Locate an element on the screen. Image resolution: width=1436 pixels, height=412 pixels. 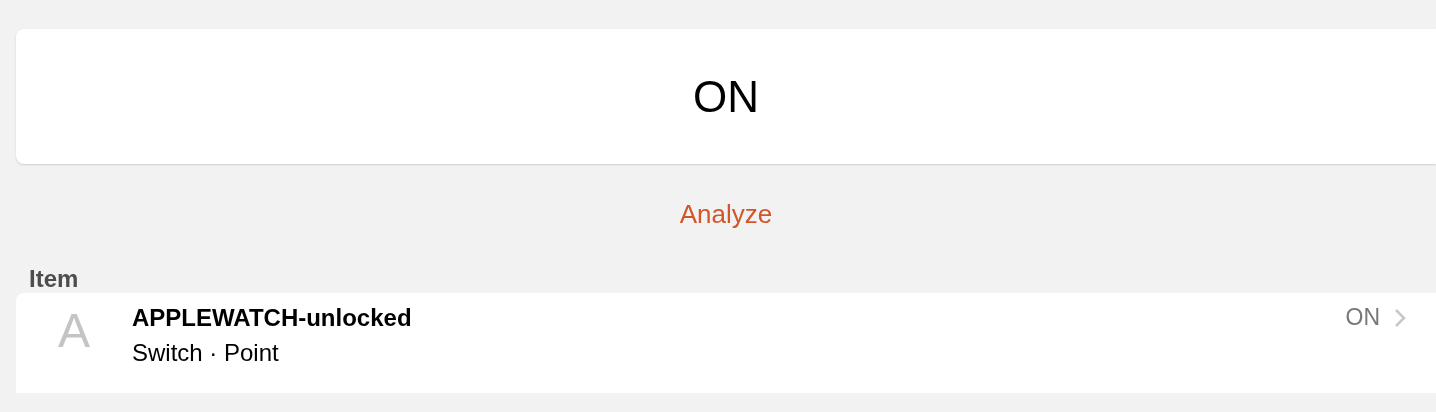
item-letter-icon: A is located at coordinates (74, 330).